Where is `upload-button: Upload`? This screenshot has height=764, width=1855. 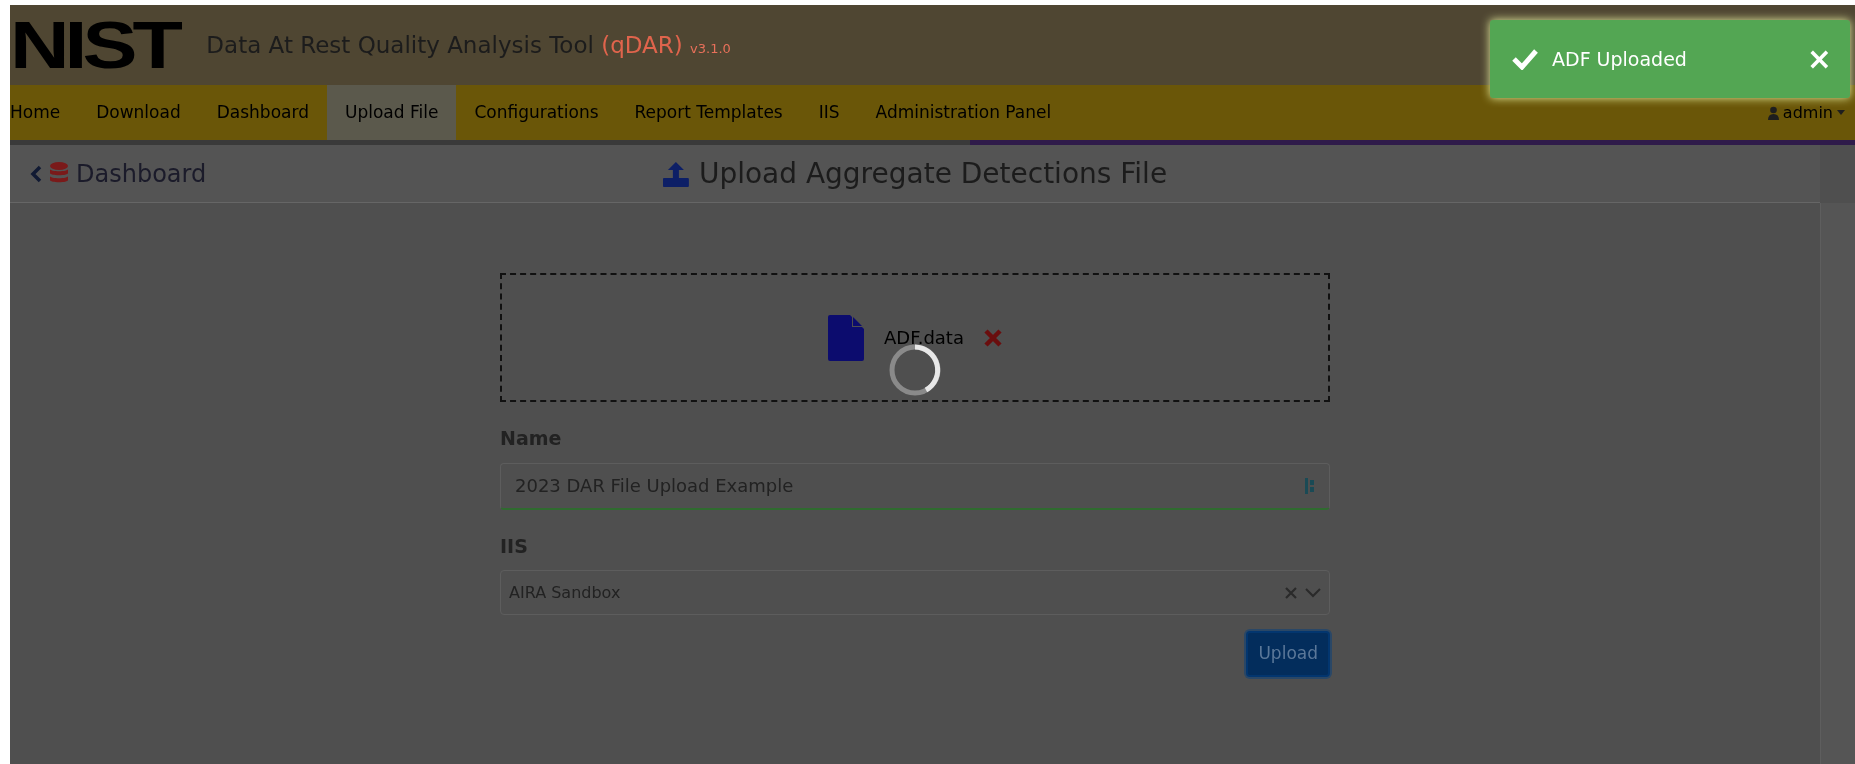
upload-button: Upload is located at coordinates (1288, 654).